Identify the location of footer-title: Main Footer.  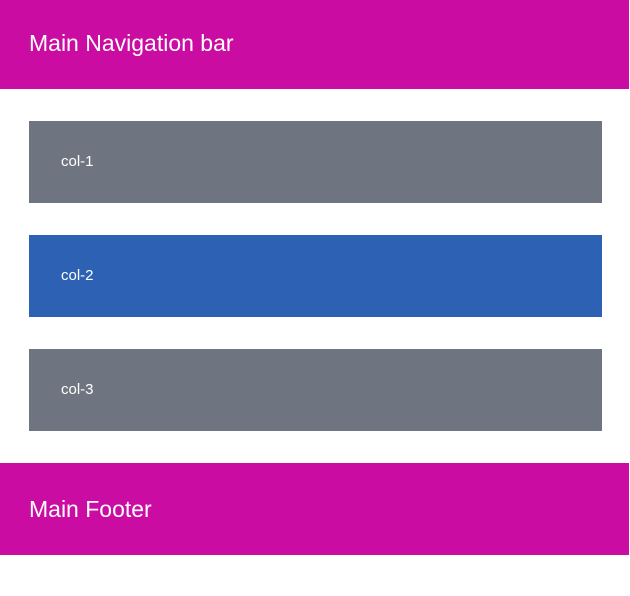
(90, 509).